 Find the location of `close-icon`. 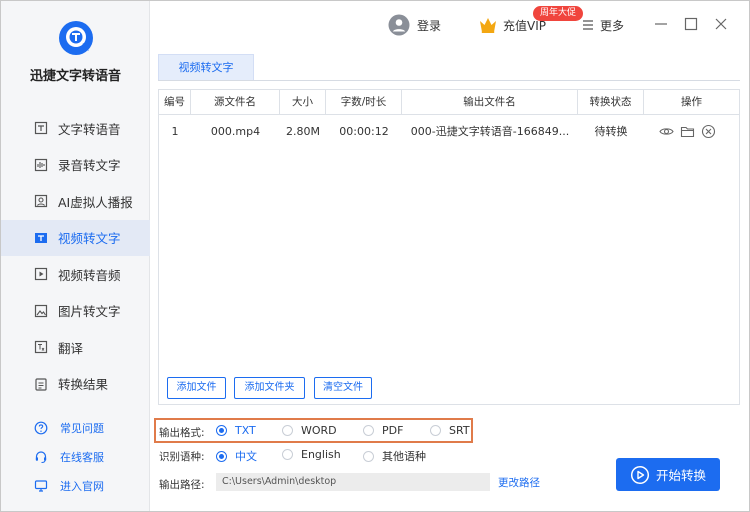

close-icon is located at coordinates (721, 24).